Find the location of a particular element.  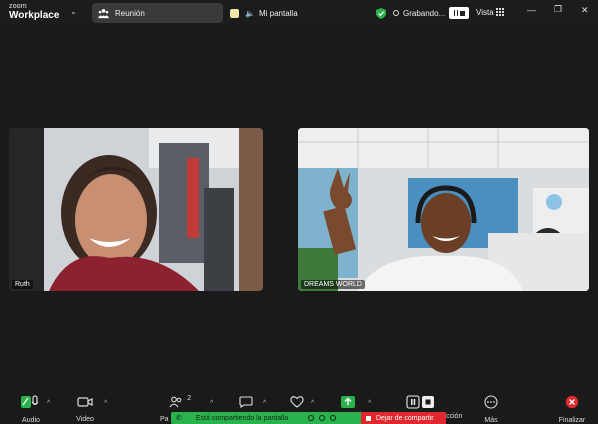

stop-sharing-button: Dejar de compartir is located at coordinates (403, 418).